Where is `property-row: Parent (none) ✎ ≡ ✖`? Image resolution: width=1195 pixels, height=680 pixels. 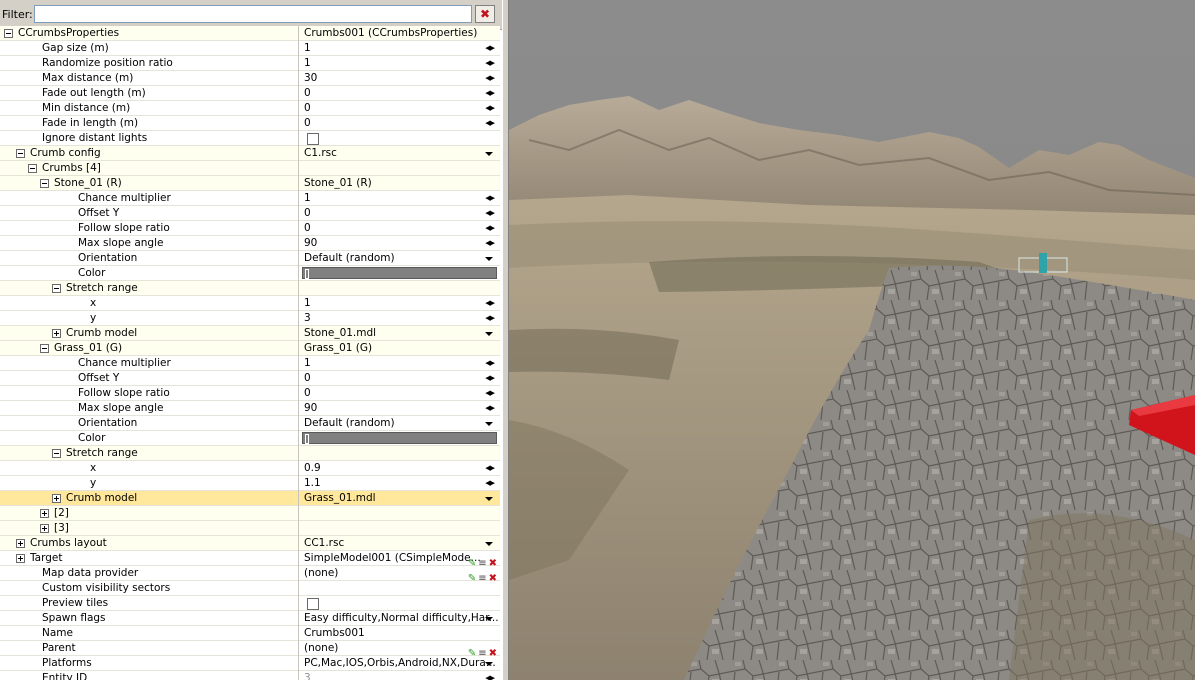 property-row: Parent (none) ✎ ≡ ✖ is located at coordinates (250, 648).